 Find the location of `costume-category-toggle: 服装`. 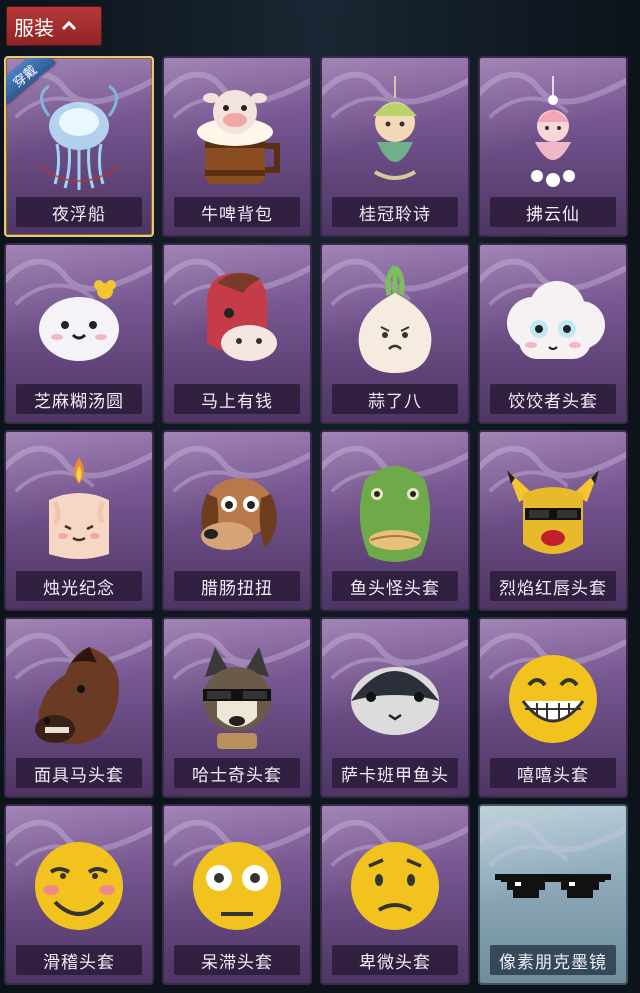

costume-category-toggle: 服装 is located at coordinates (54, 26).